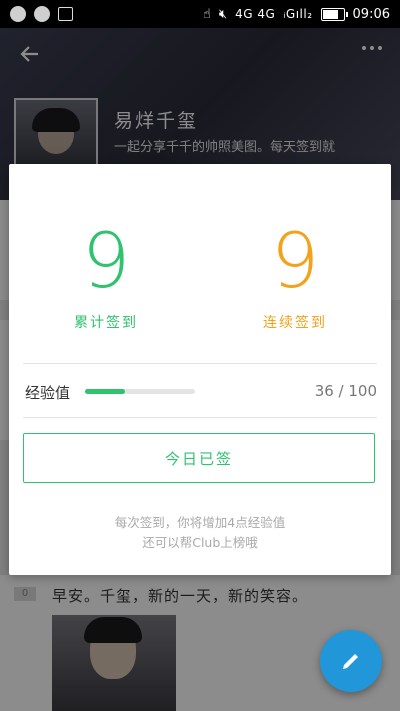 The image size is (400, 711). What do you see at coordinates (199, 458) in the screenshot?
I see `checkin-button: 今日已签` at bounding box center [199, 458].